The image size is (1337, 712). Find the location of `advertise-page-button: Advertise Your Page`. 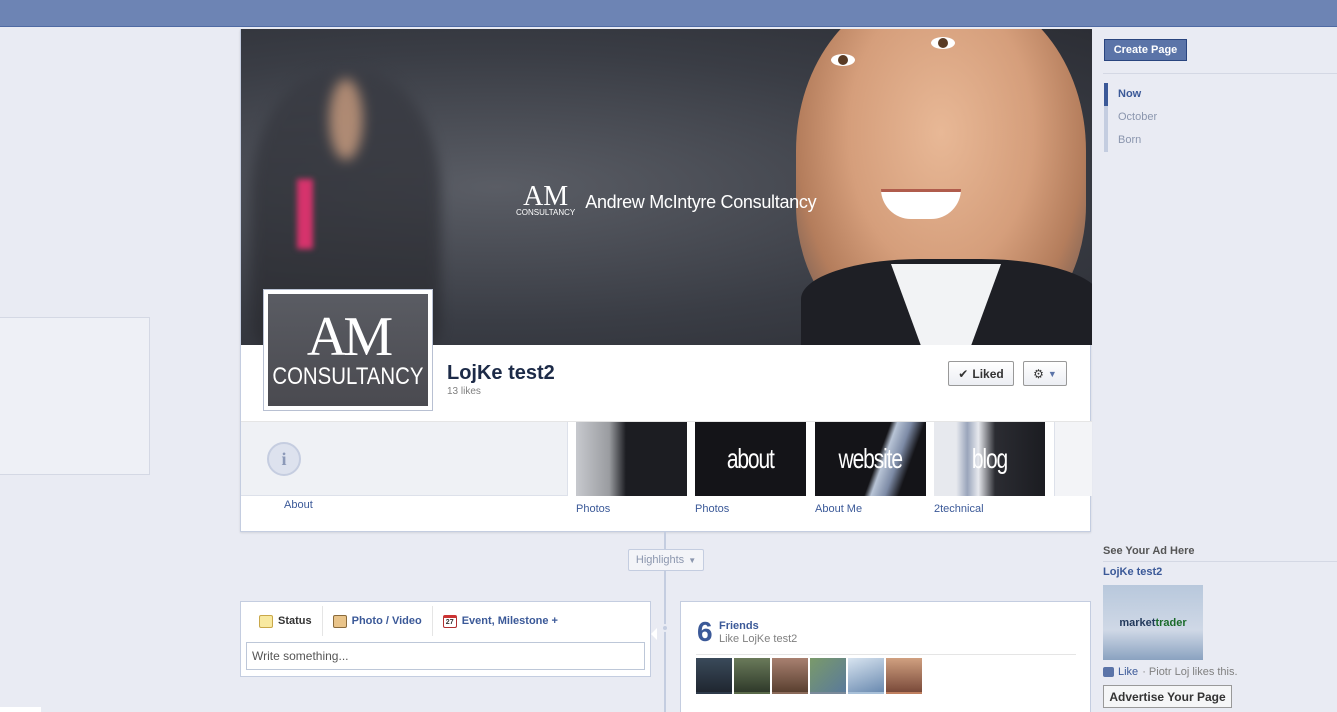

advertise-page-button: Advertise Your Page is located at coordinates (1167, 696).